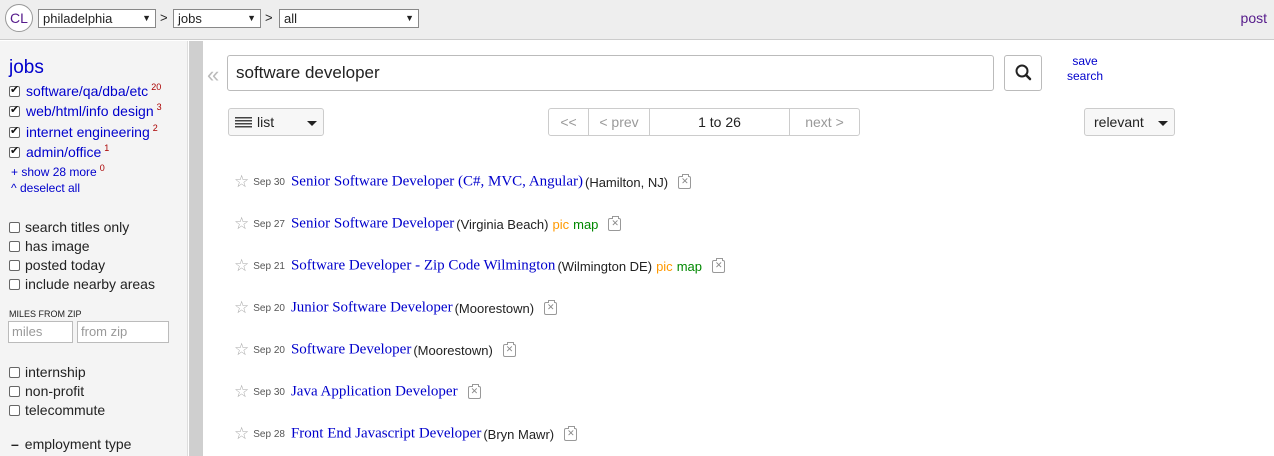 The height and width of the screenshot is (456, 1274). What do you see at coordinates (1023, 73) in the screenshot?
I see `search-button` at bounding box center [1023, 73].